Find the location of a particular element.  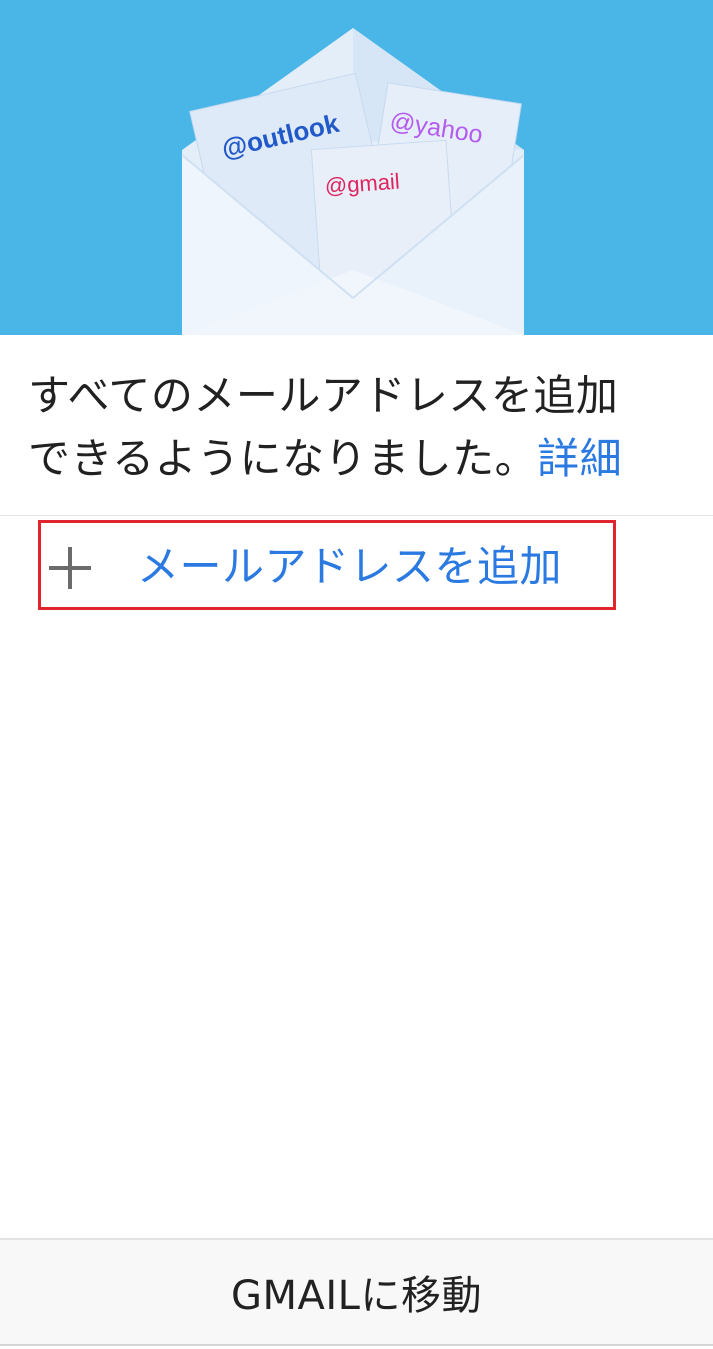

card-gmail-label: @gmail is located at coordinates (362, 184).